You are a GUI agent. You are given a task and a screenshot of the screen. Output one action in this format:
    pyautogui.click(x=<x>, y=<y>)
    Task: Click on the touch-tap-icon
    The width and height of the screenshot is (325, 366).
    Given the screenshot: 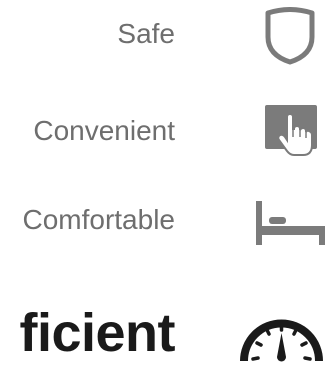 What is the action you would take?
    pyautogui.click(x=291, y=130)
    